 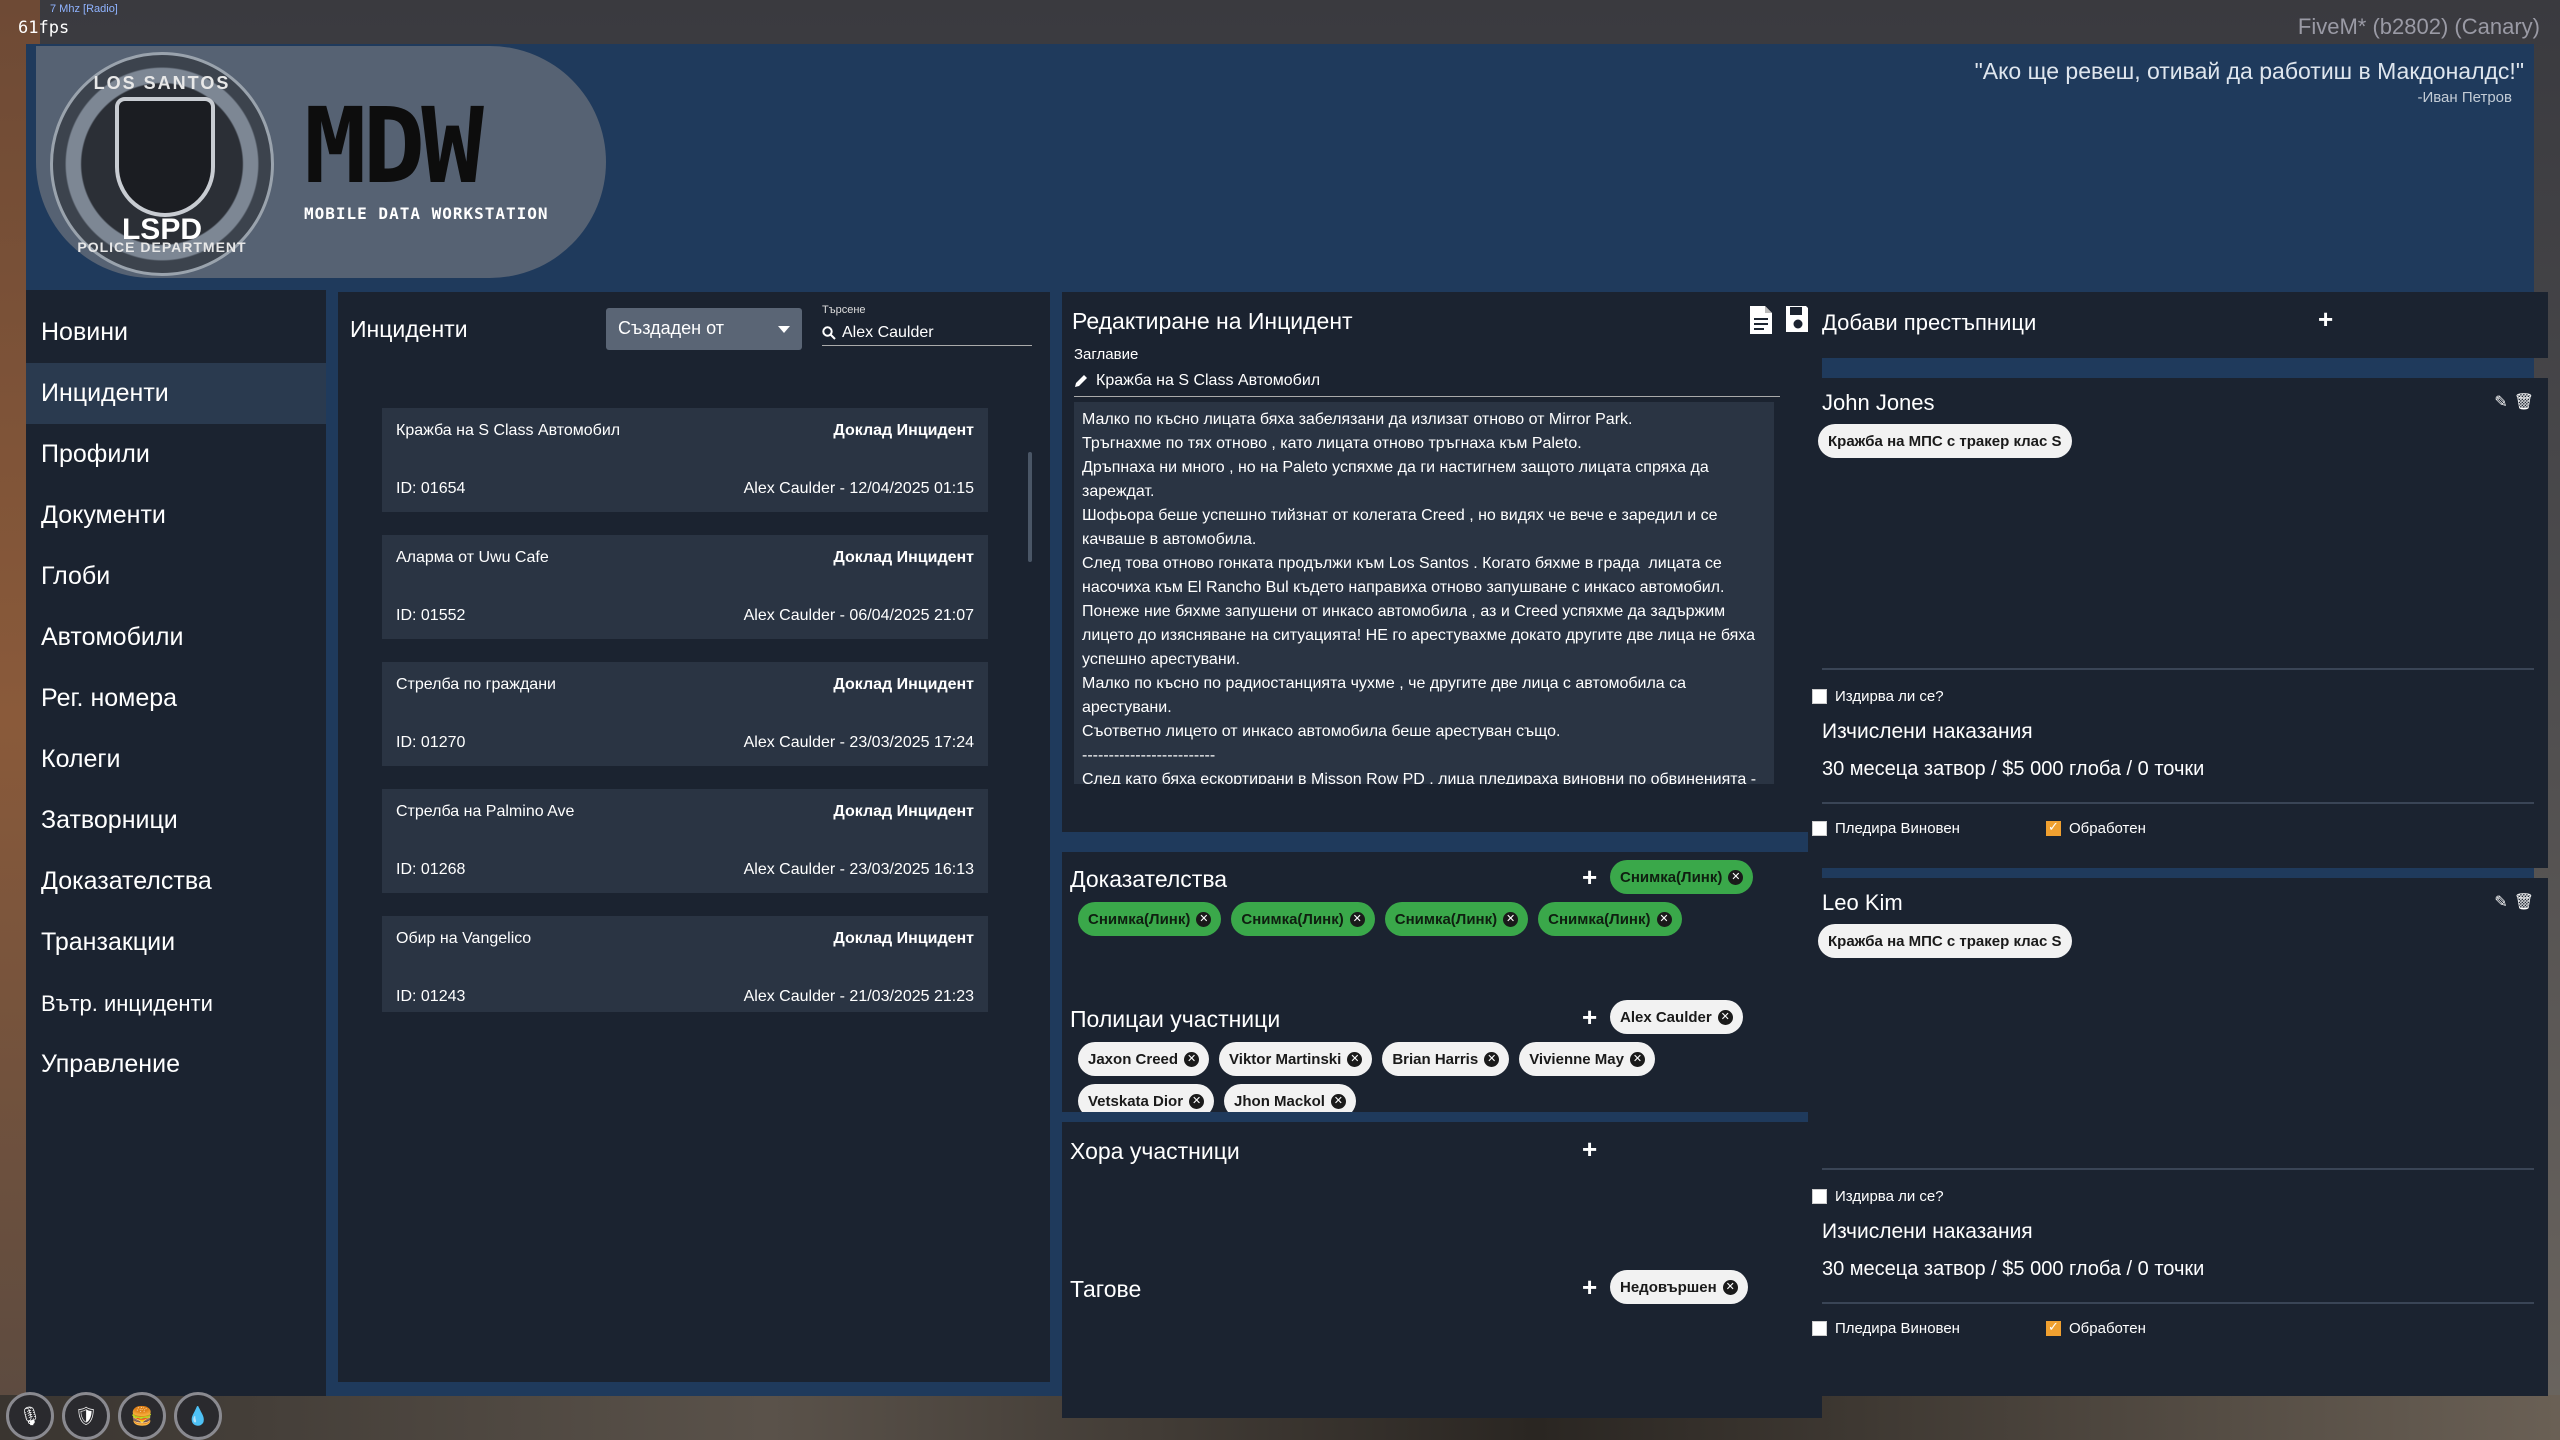 I want to click on nav-item-evidence: Доказателства, so click(x=176, y=881).